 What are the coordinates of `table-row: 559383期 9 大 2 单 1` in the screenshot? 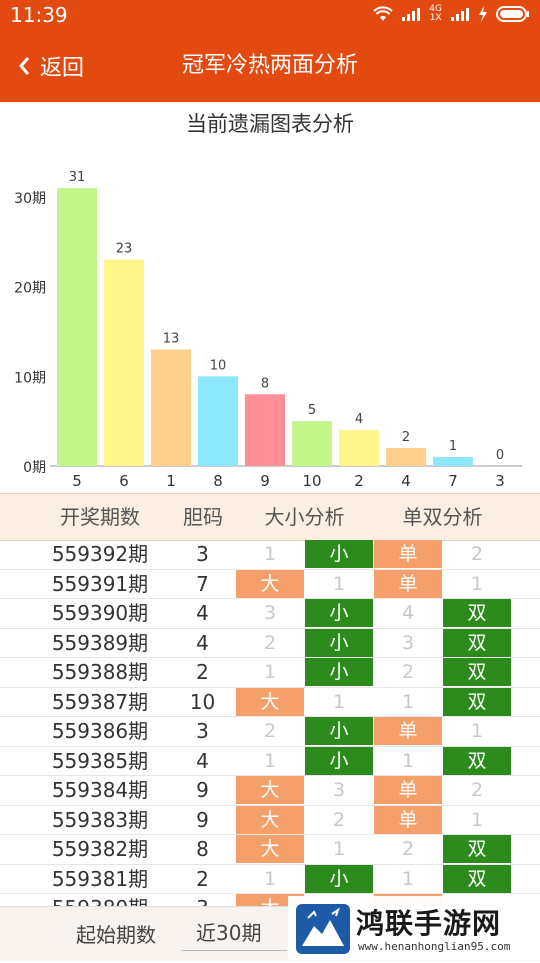 It's located at (270, 820).